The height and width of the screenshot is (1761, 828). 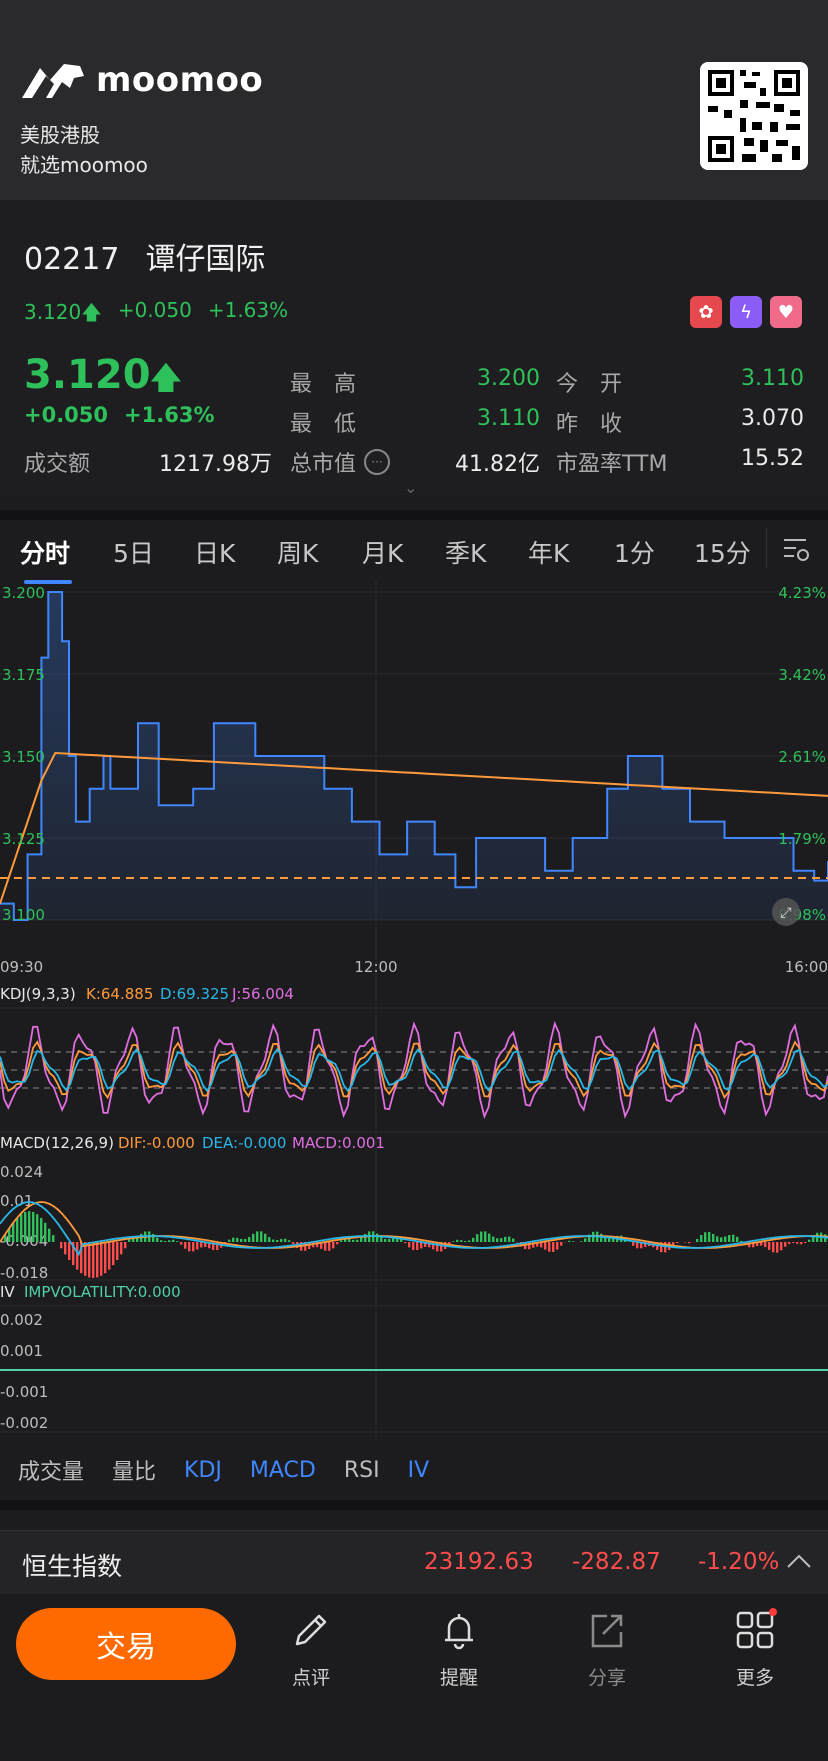 What do you see at coordinates (589, 384) in the screenshot?
I see `open-label: 今 开` at bounding box center [589, 384].